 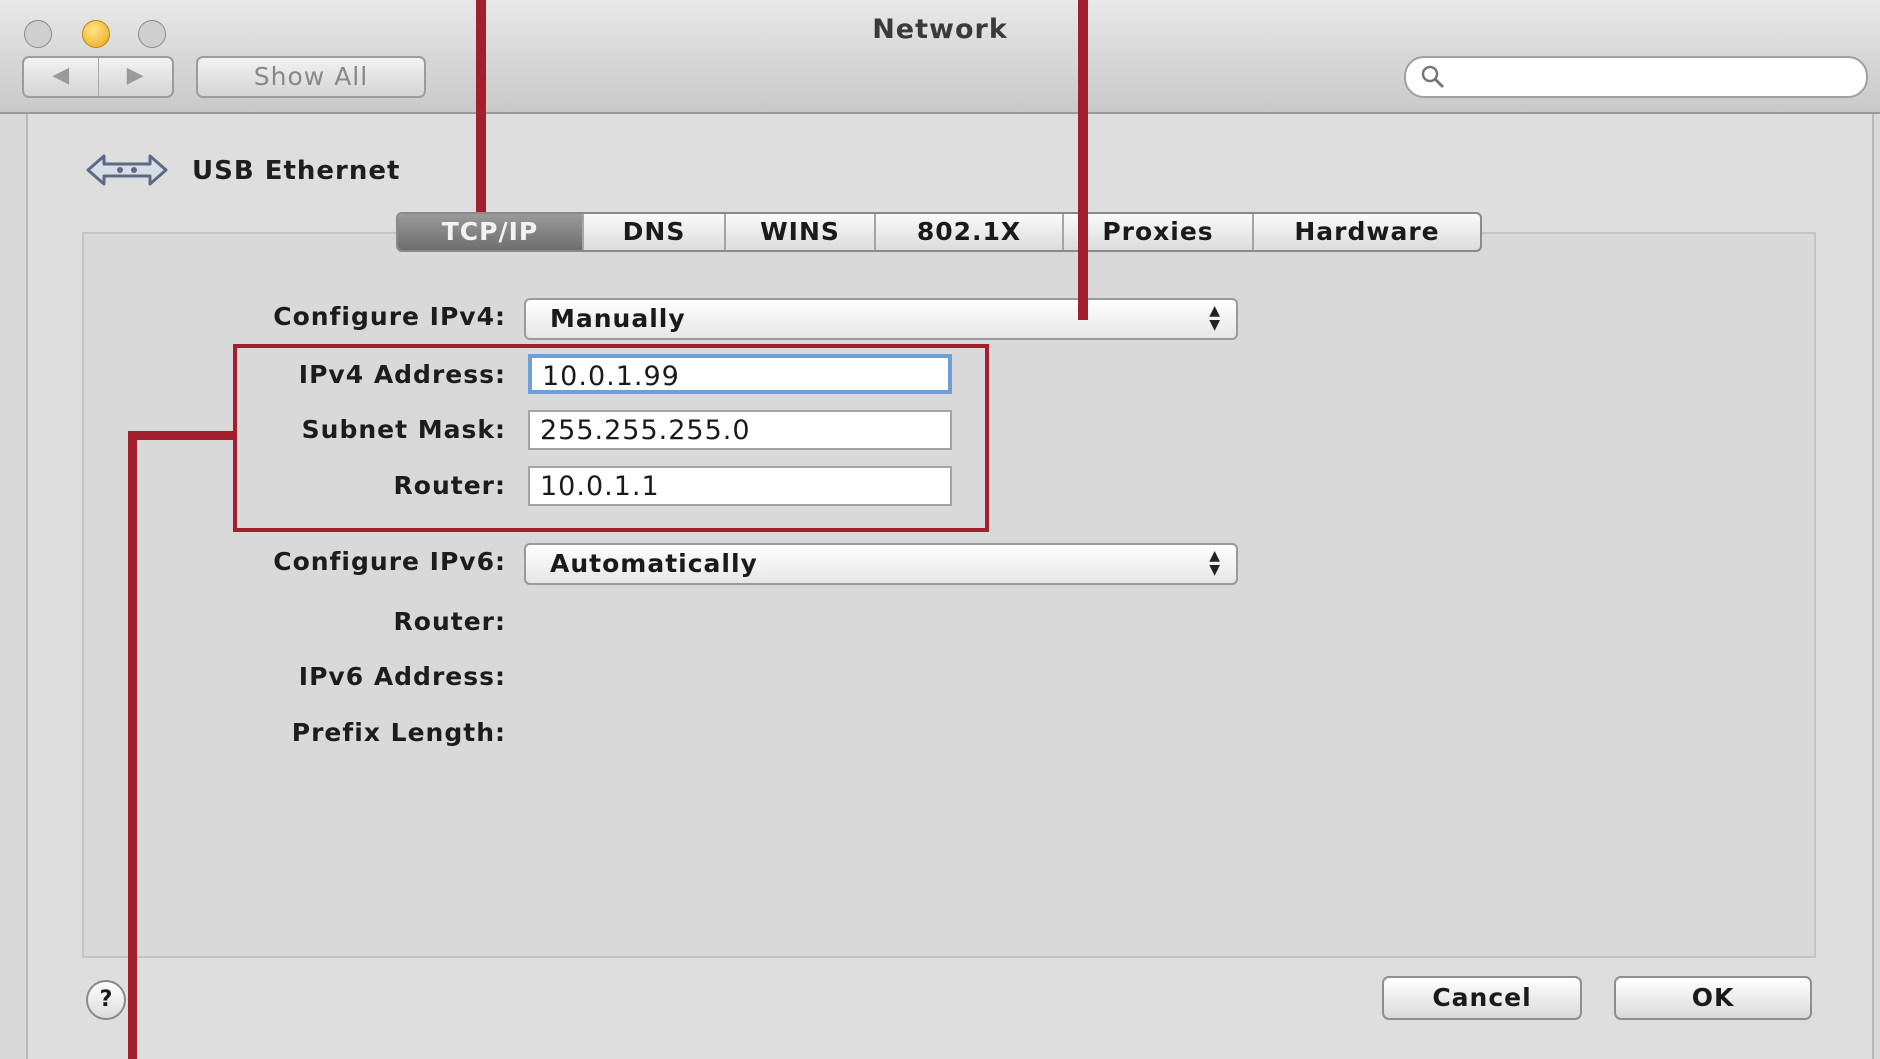 I want to click on callout-line-vertical, so click(x=132, y=745).